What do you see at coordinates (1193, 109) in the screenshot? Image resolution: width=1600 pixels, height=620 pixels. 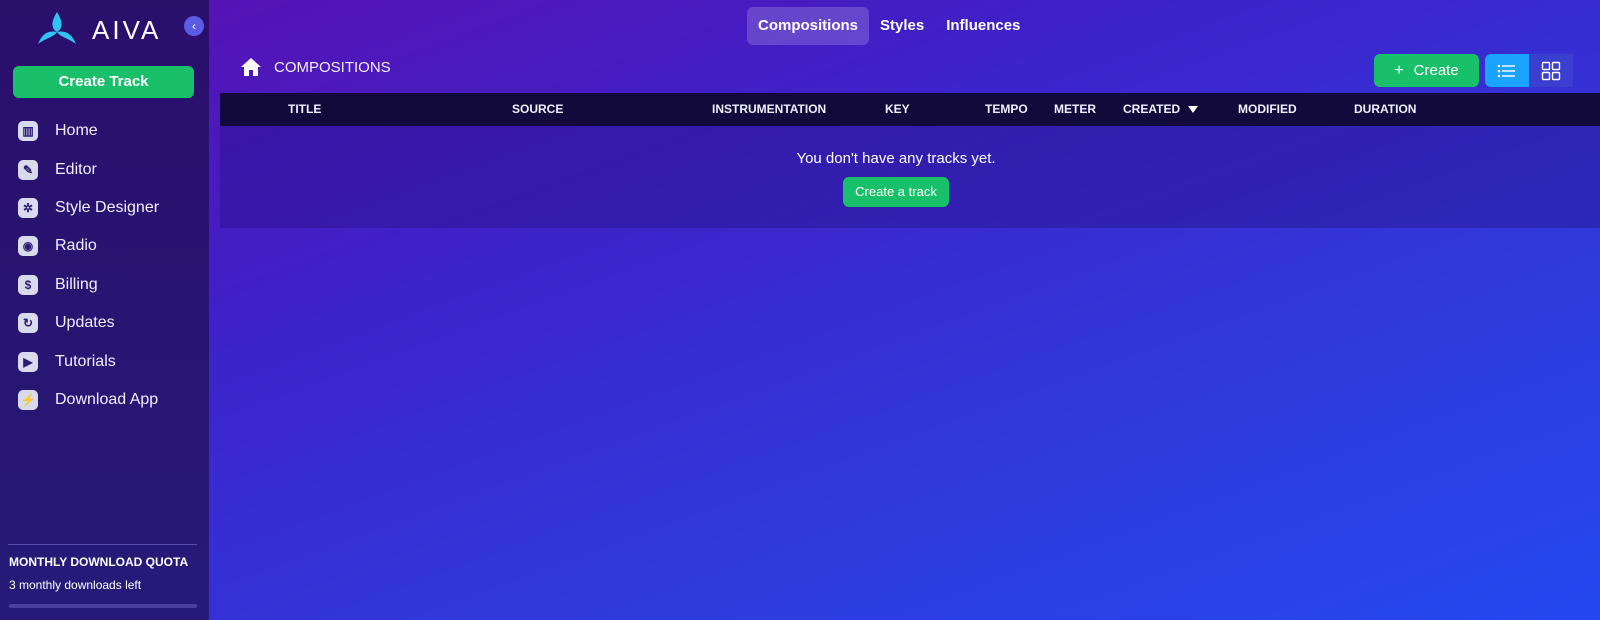 I see `sort-desc-icon` at bounding box center [1193, 109].